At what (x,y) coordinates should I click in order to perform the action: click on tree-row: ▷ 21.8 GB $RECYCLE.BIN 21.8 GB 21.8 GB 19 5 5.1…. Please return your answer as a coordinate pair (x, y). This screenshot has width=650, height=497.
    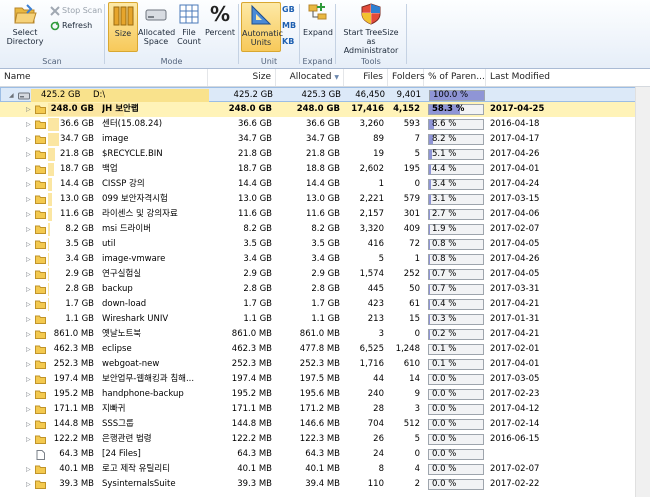
    Looking at the image, I should click on (325, 154).